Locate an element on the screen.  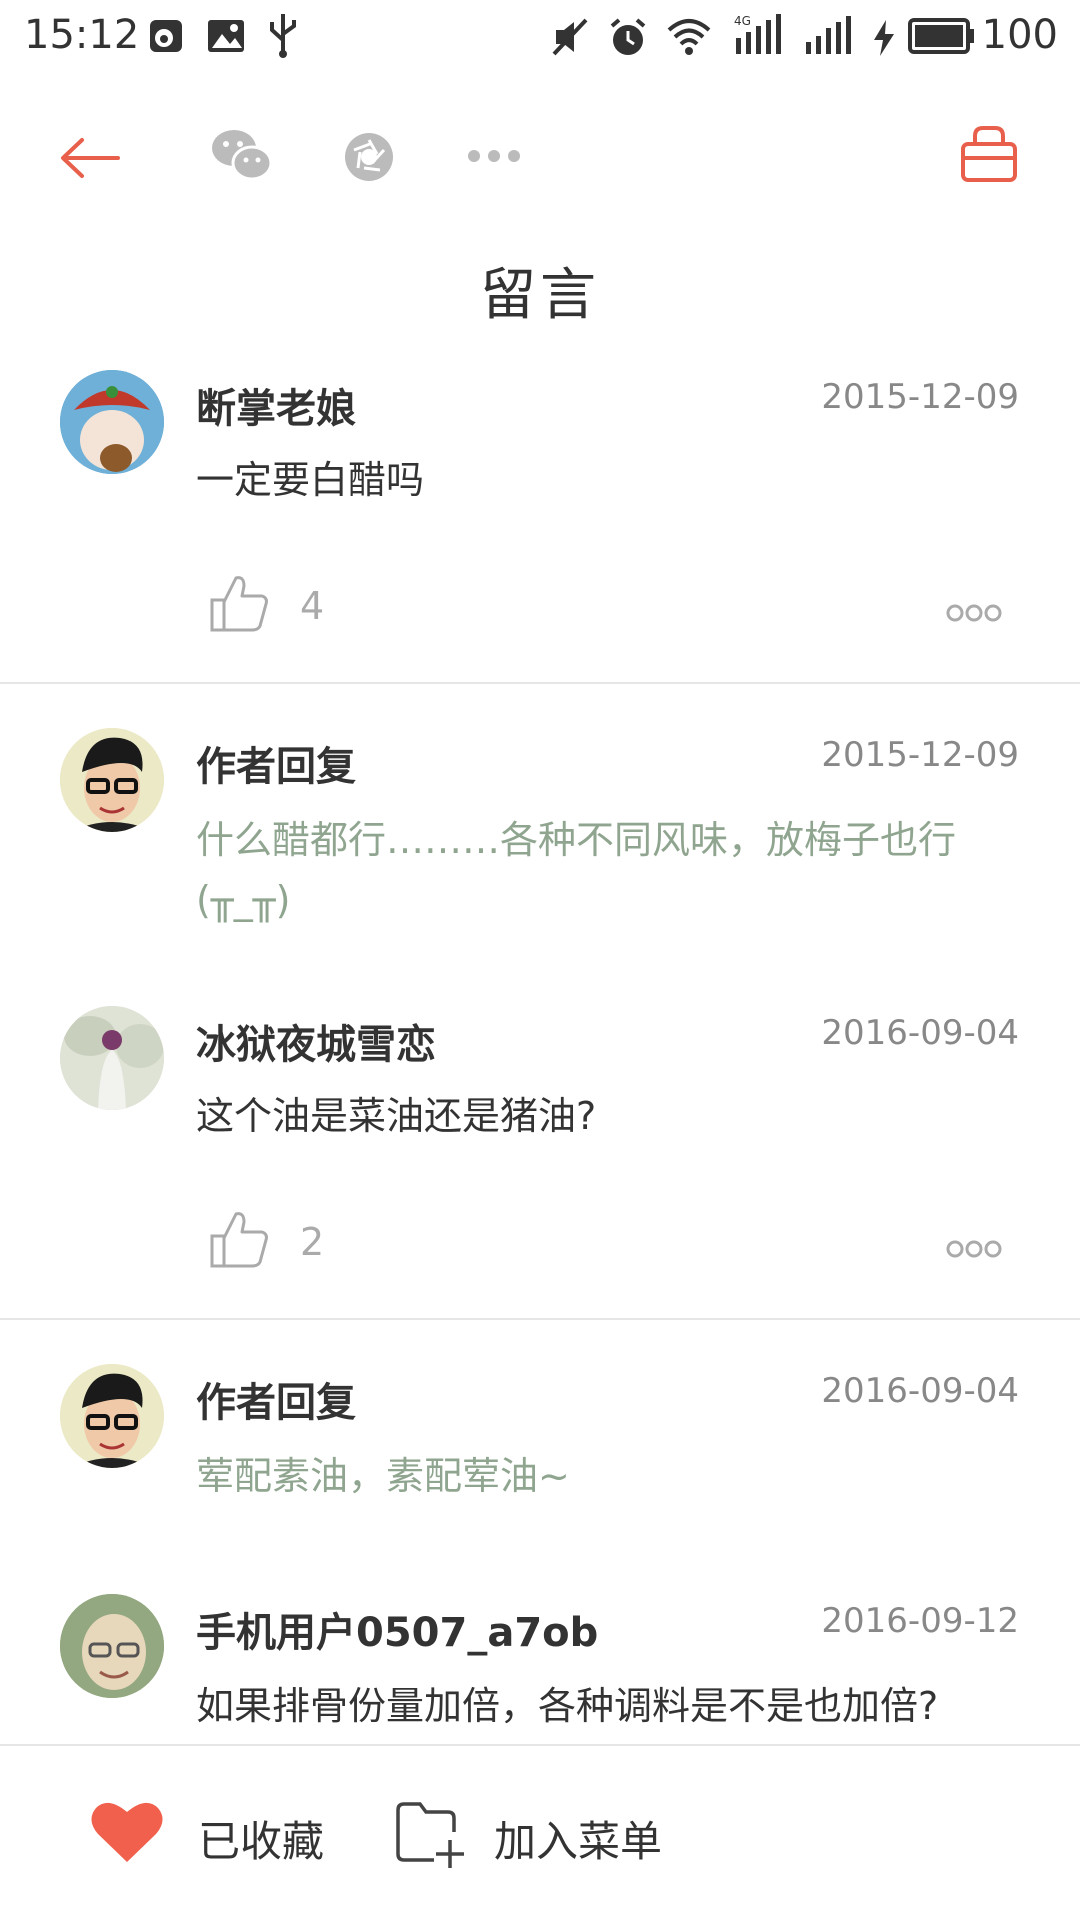
status-bar: 15:12 4G 100 is located at coordinates (540, 37).